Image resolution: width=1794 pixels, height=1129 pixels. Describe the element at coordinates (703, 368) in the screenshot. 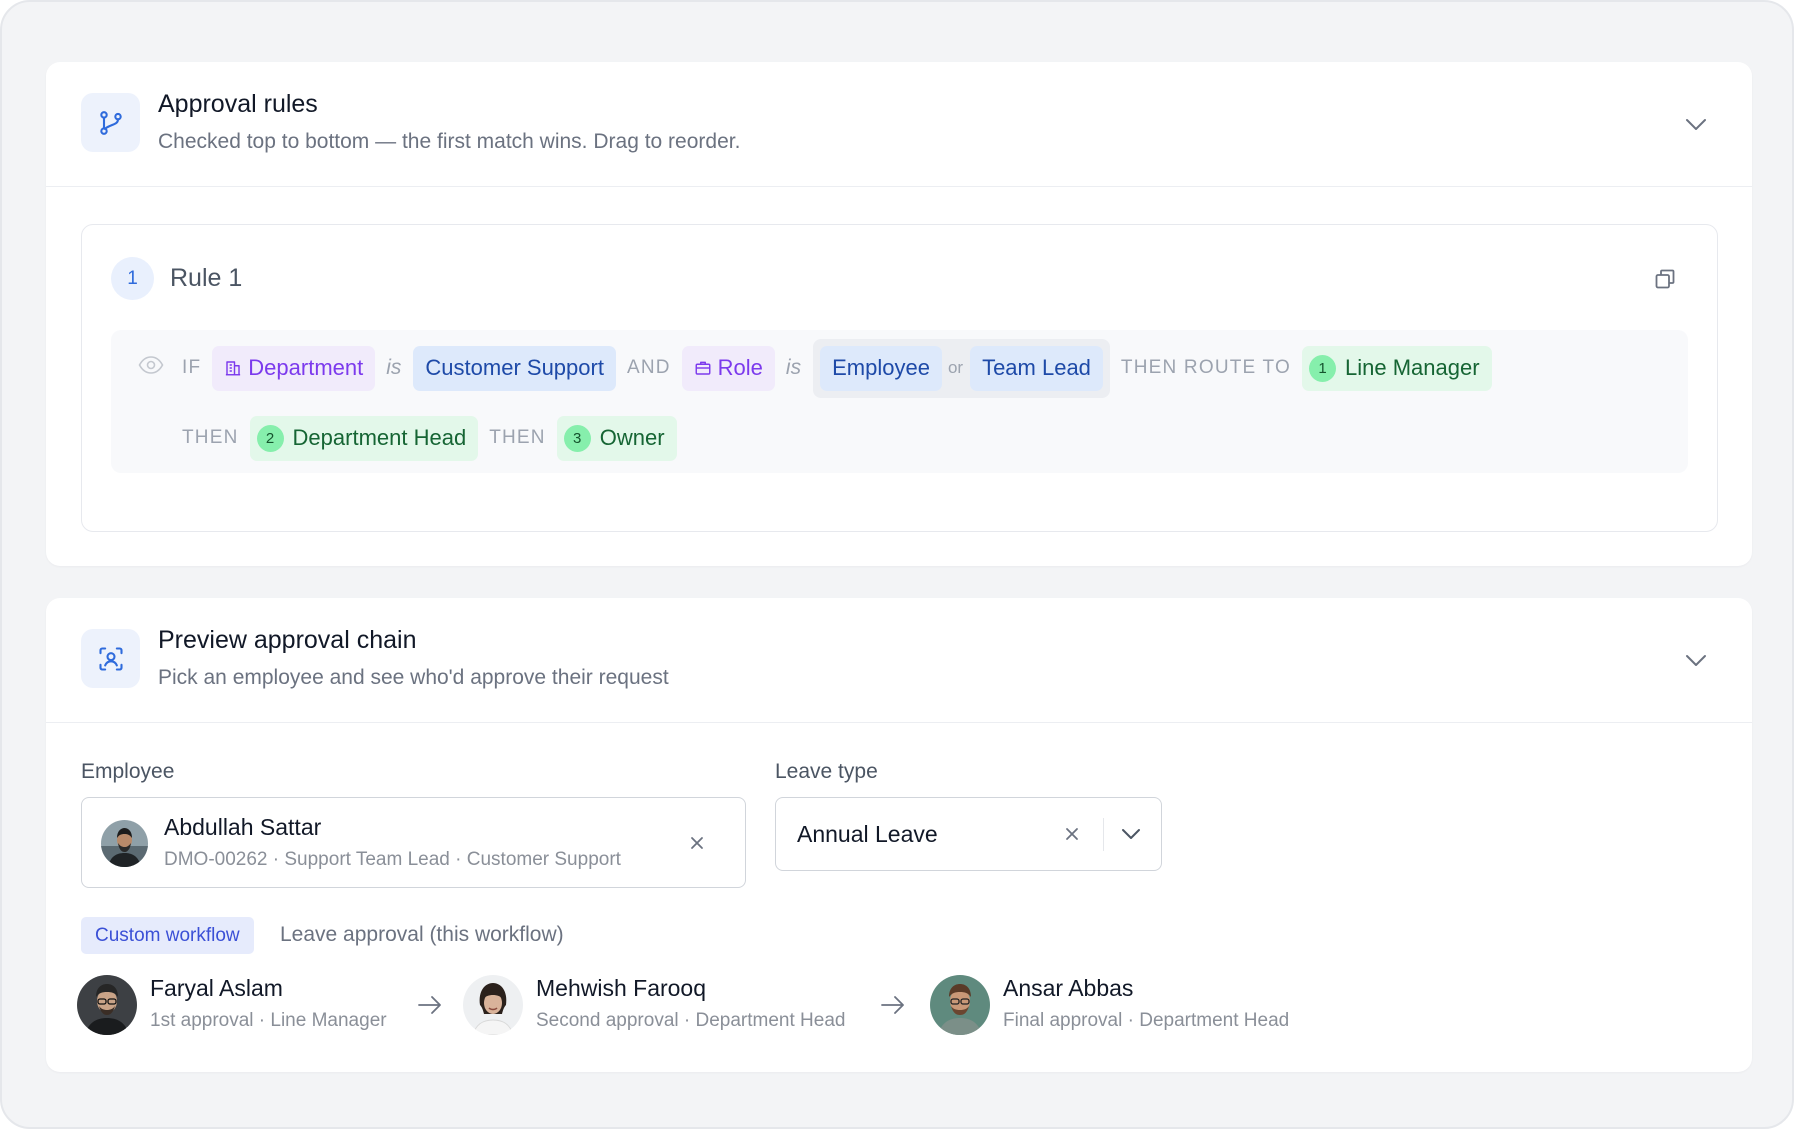

I see `briefcase-icon` at that location.